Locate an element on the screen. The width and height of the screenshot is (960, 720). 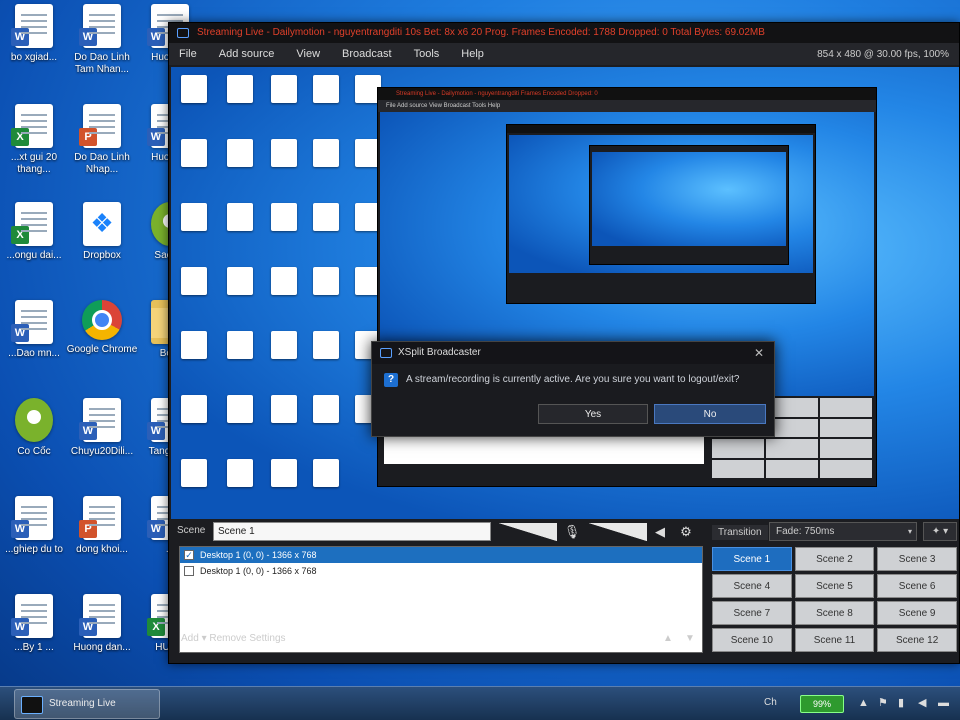
transition-select: Fade: 750ms ▾ is located at coordinates (843, 531).